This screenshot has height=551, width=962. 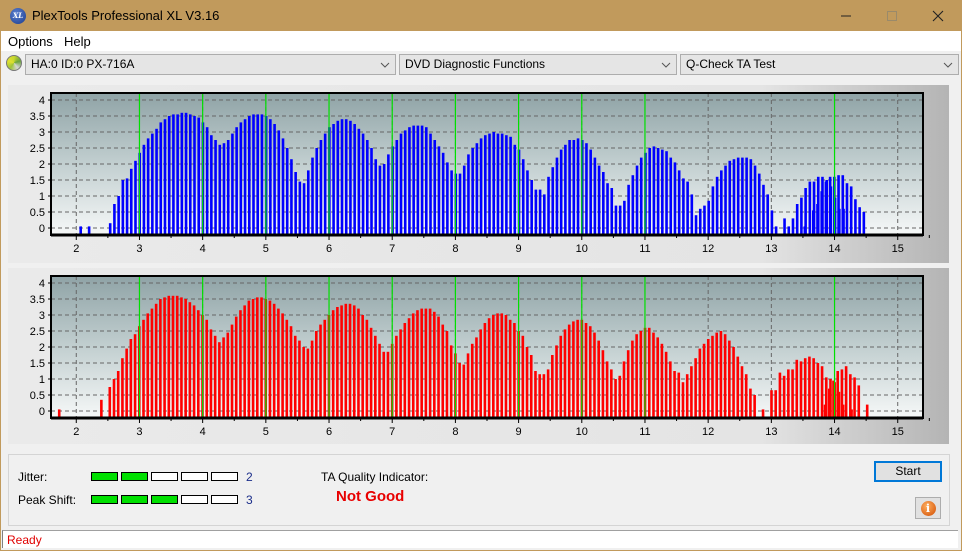 I want to click on info-button: i, so click(x=928, y=508).